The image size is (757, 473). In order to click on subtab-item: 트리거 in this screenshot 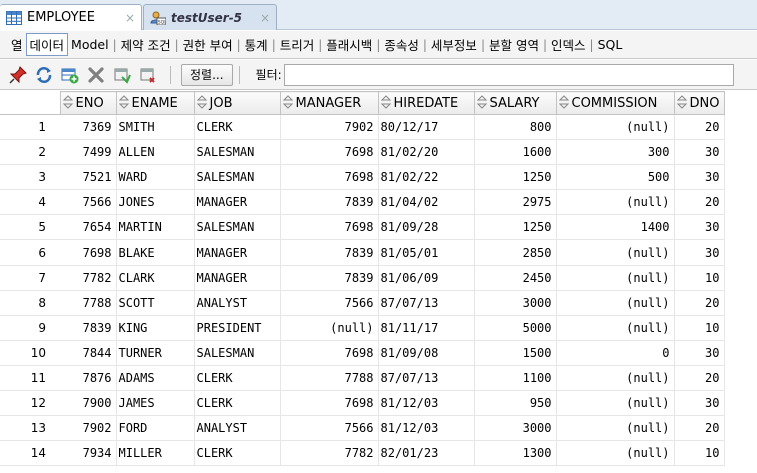, I will do `click(297, 44)`.